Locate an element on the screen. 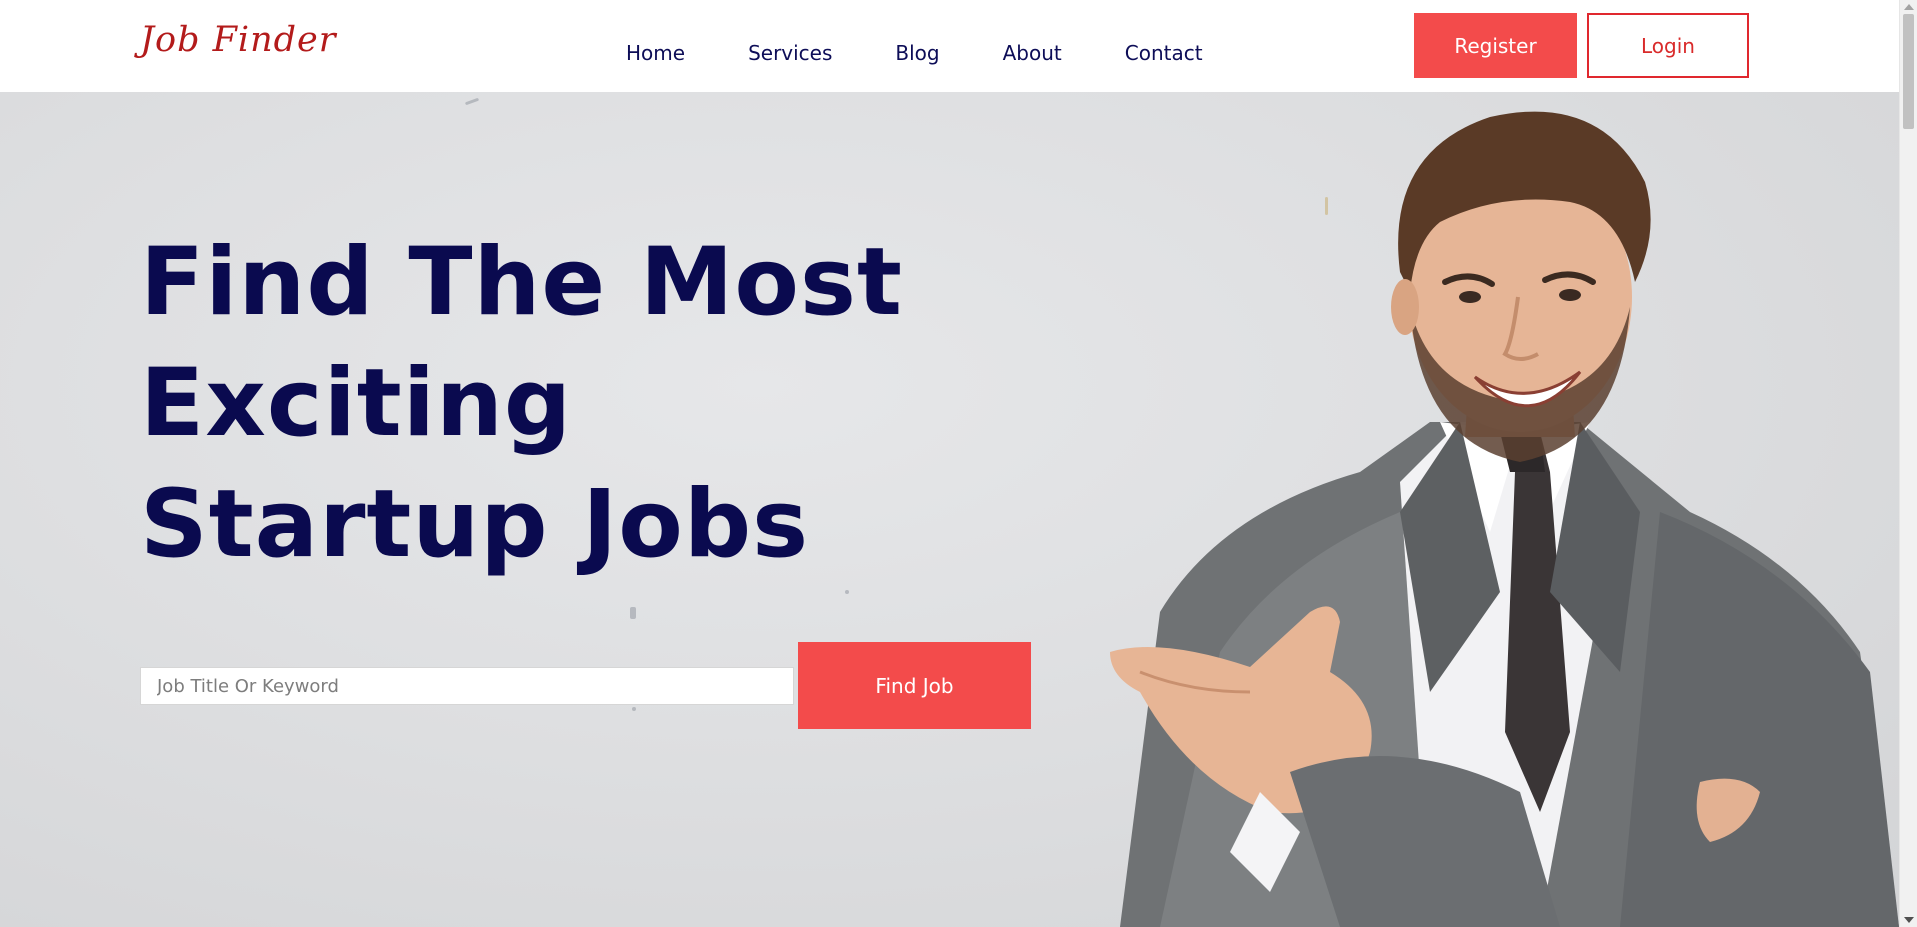 The height and width of the screenshot is (927, 1917). login-button: Login is located at coordinates (1668, 45).